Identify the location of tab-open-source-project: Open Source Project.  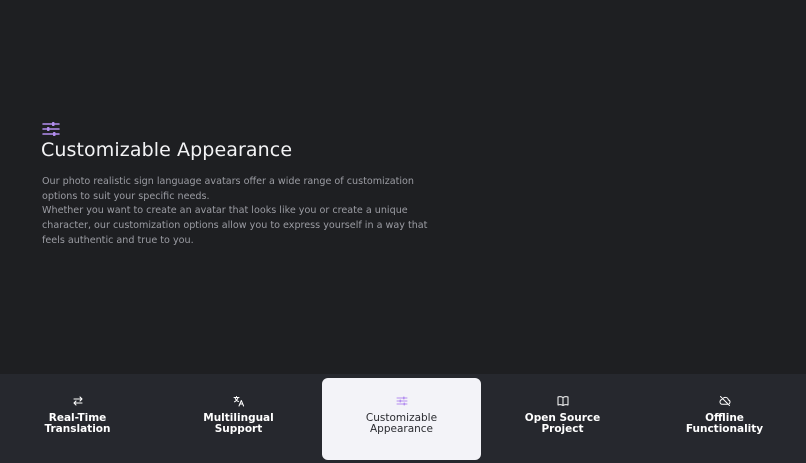
(562, 419).